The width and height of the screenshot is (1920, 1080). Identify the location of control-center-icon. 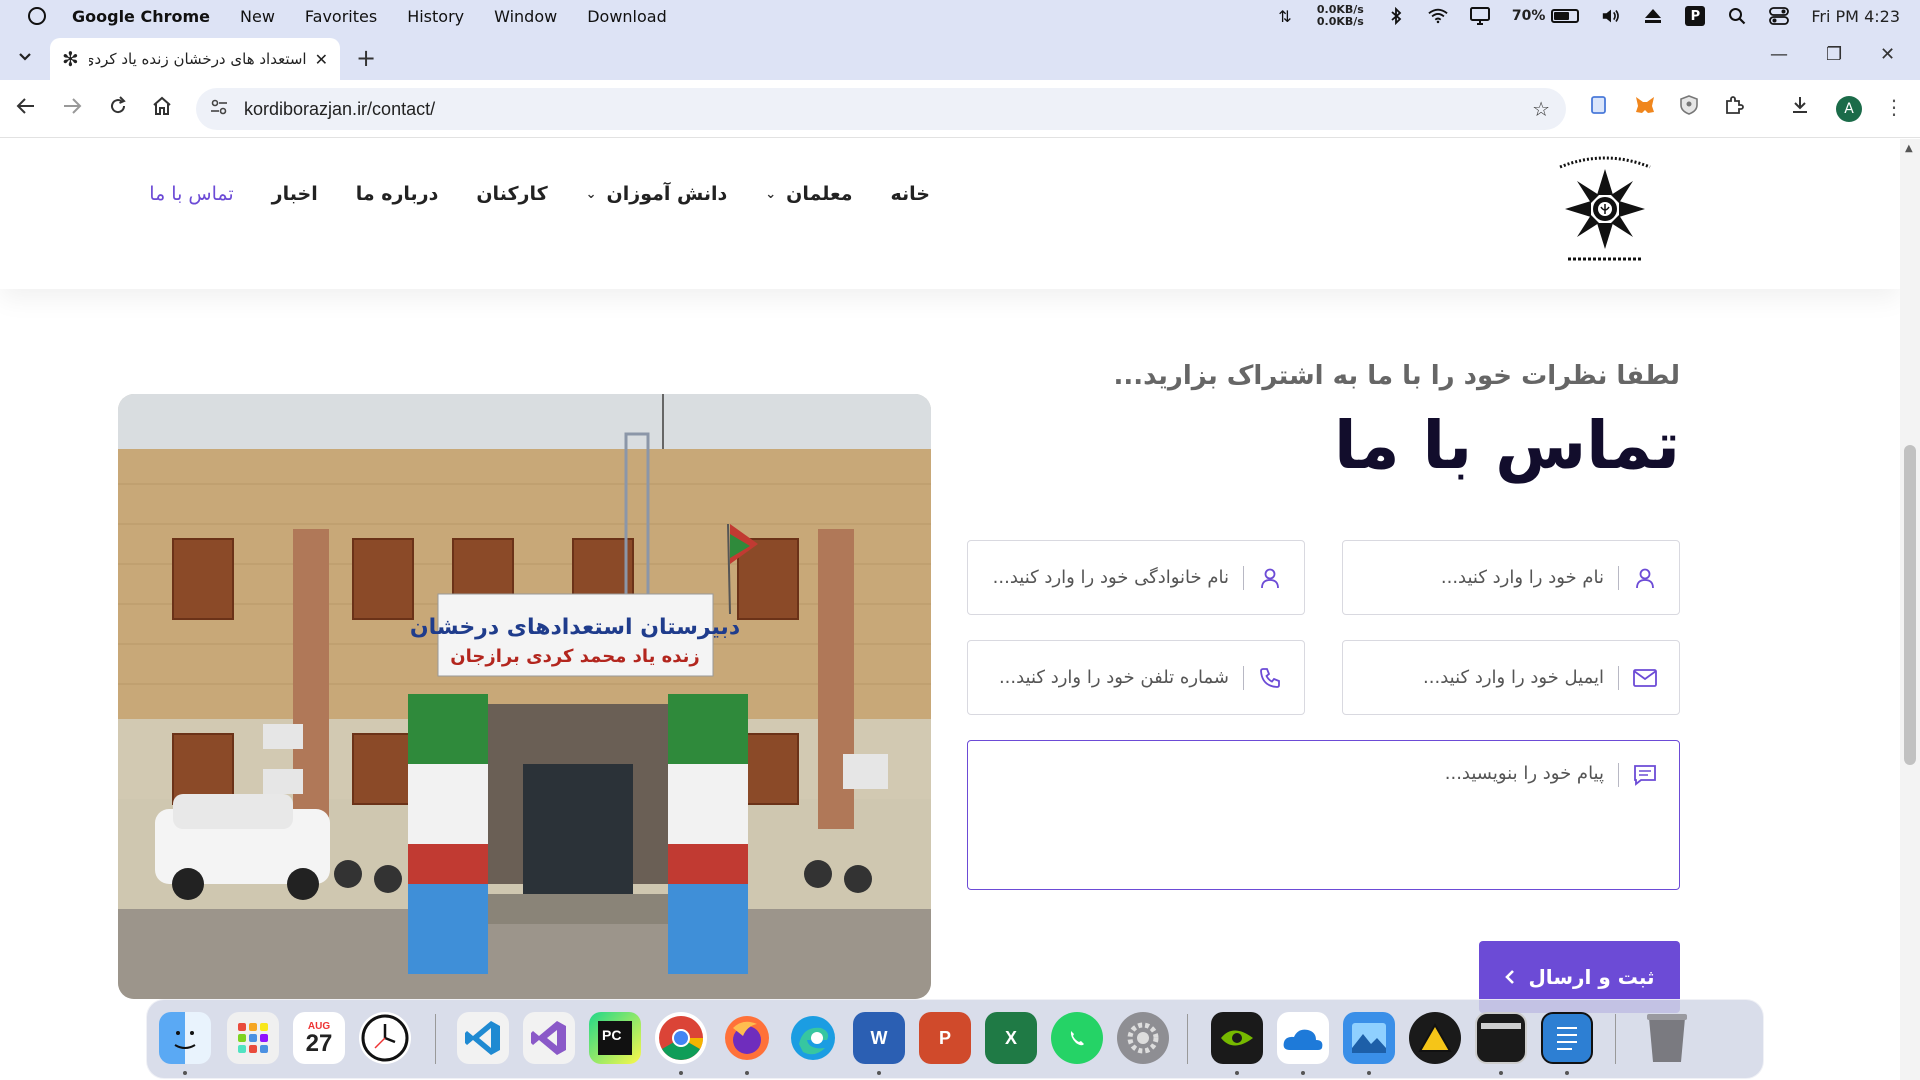
(1779, 16).